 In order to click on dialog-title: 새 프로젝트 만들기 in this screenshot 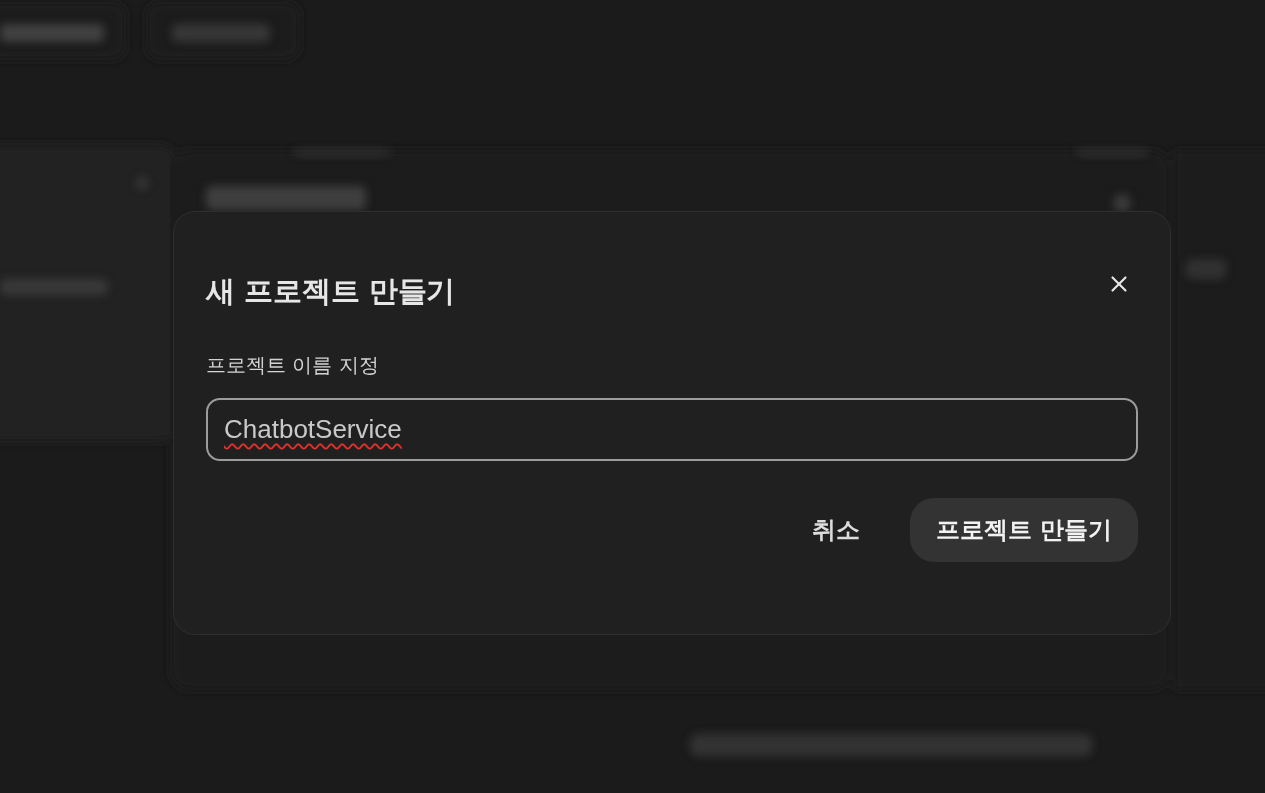, I will do `click(331, 291)`.